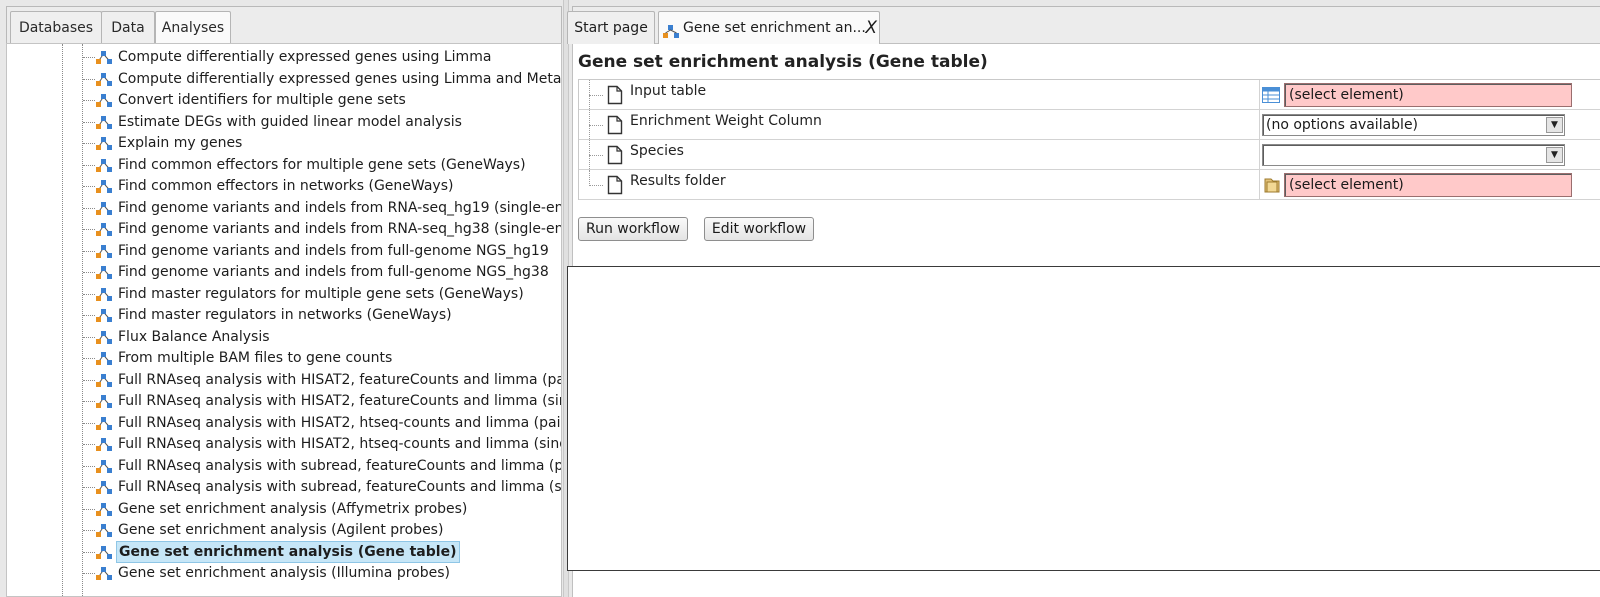 This screenshot has width=1600, height=597. What do you see at coordinates (1413, 155) in the screenshot?
I see `species-select: ▼` at bounding box center [1413, 155].